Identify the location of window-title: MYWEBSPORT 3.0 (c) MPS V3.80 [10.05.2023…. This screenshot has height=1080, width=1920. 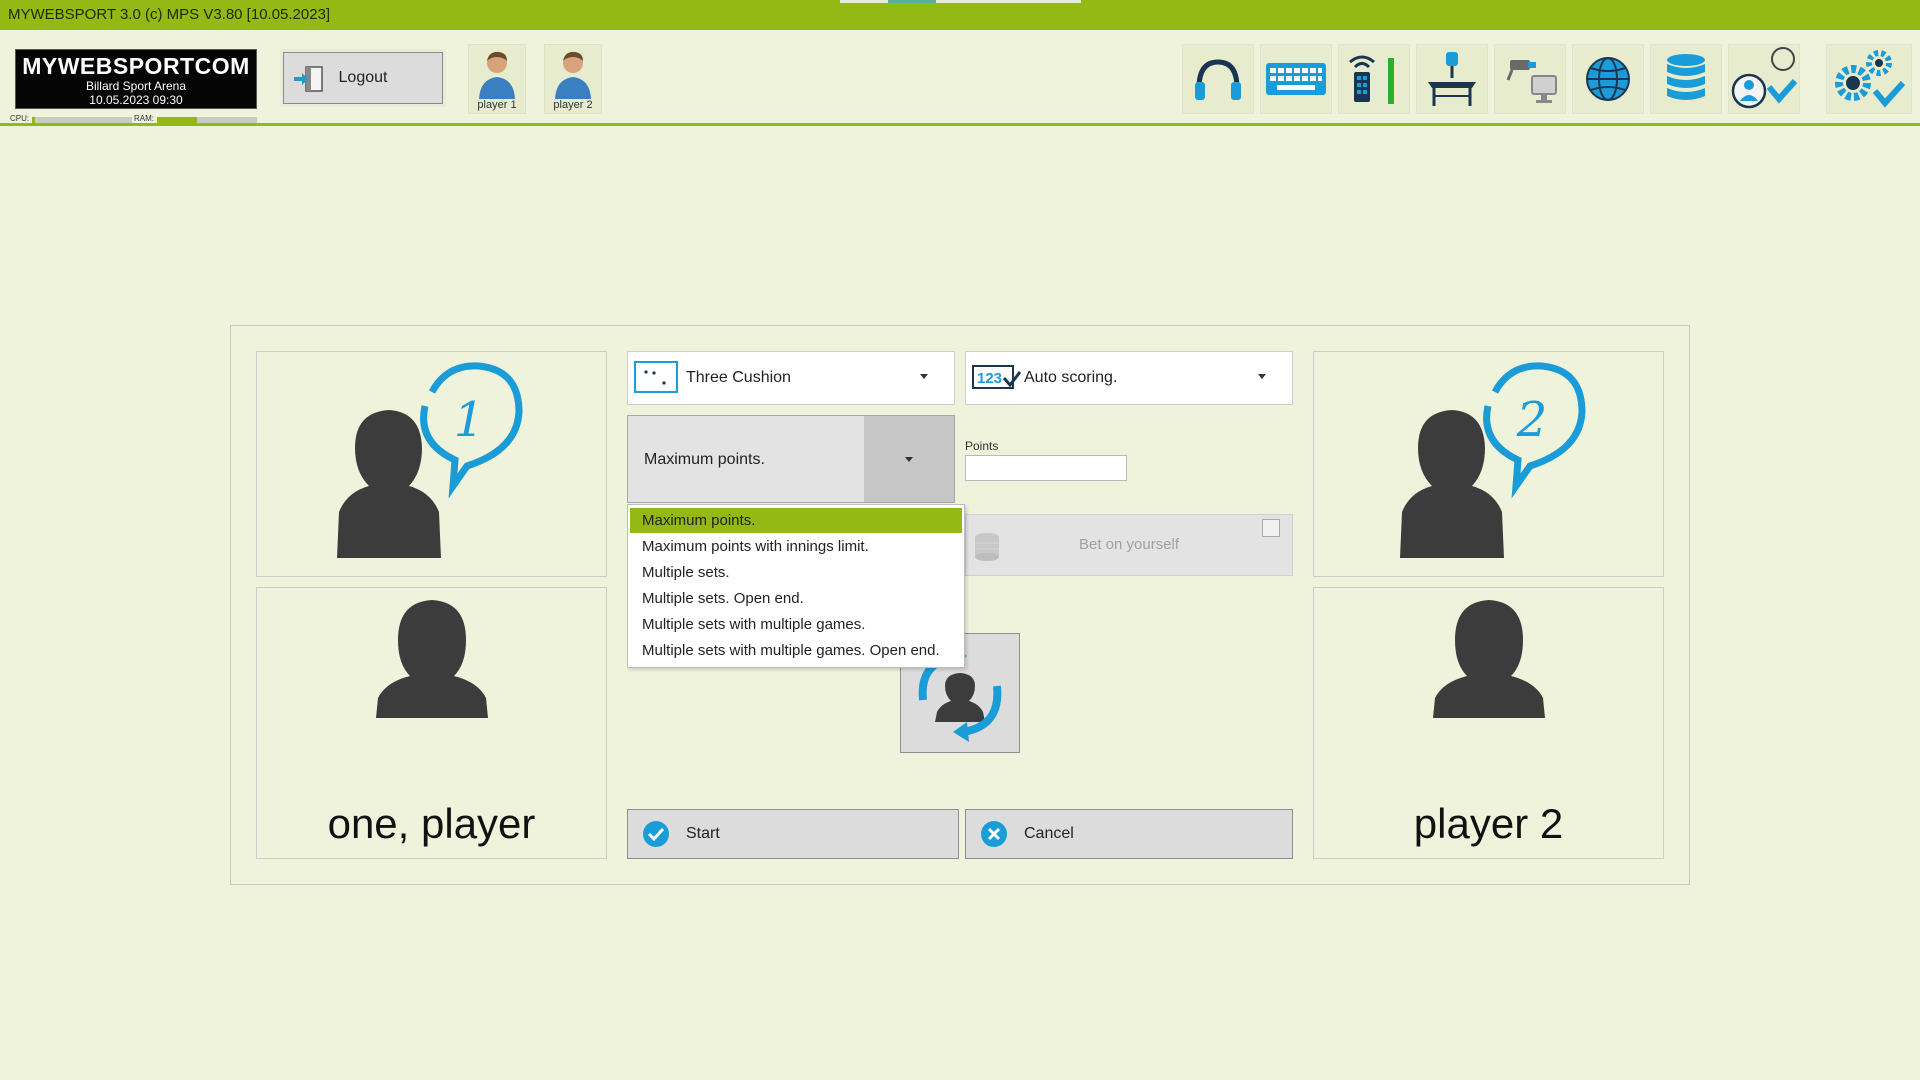
(169, 14).